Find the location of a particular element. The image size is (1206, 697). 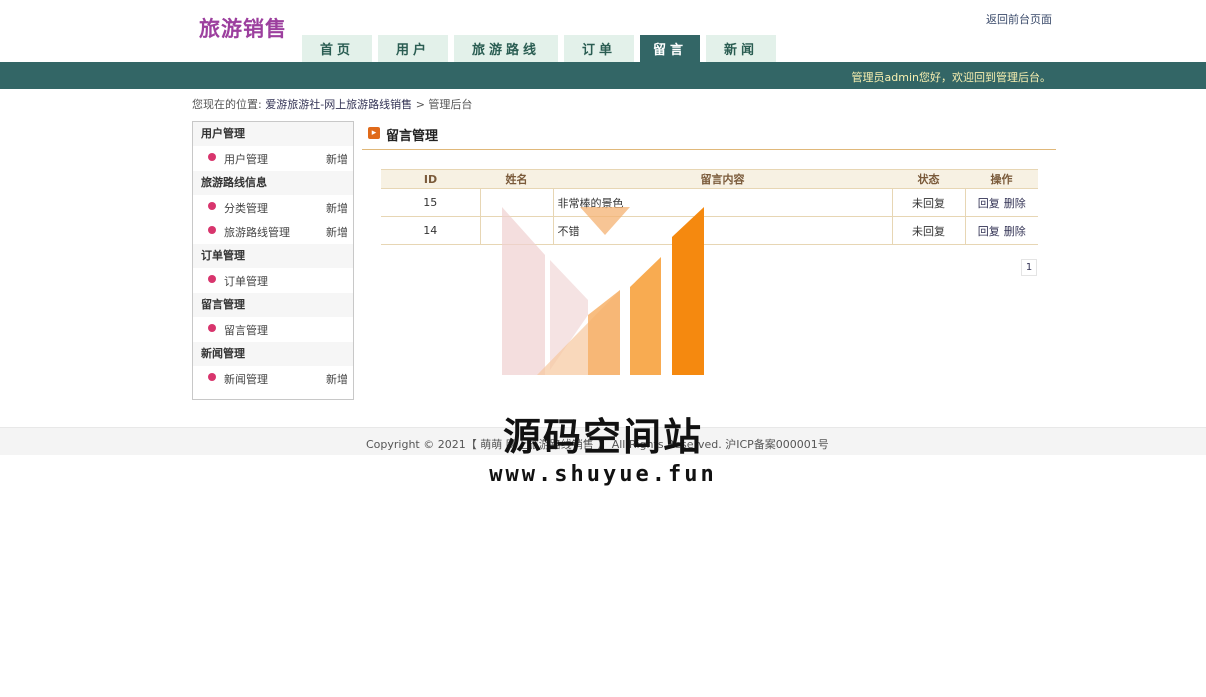

sidebar-item-label: 用户管理 is located at coordinates (246, 159).